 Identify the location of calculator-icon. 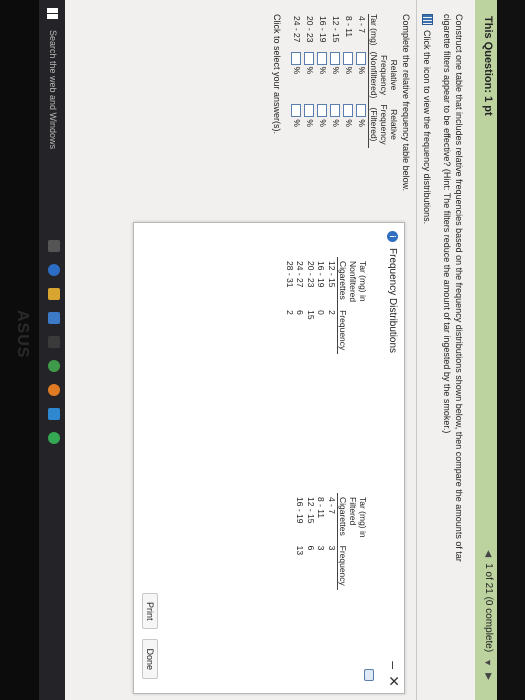
(54, 342).